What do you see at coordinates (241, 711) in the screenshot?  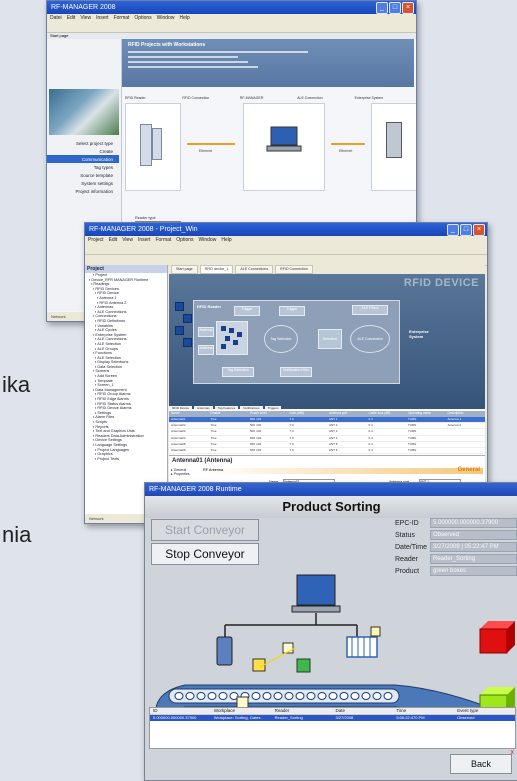 I see `event-column-header: Workplace` at bounding box center [241, 711].